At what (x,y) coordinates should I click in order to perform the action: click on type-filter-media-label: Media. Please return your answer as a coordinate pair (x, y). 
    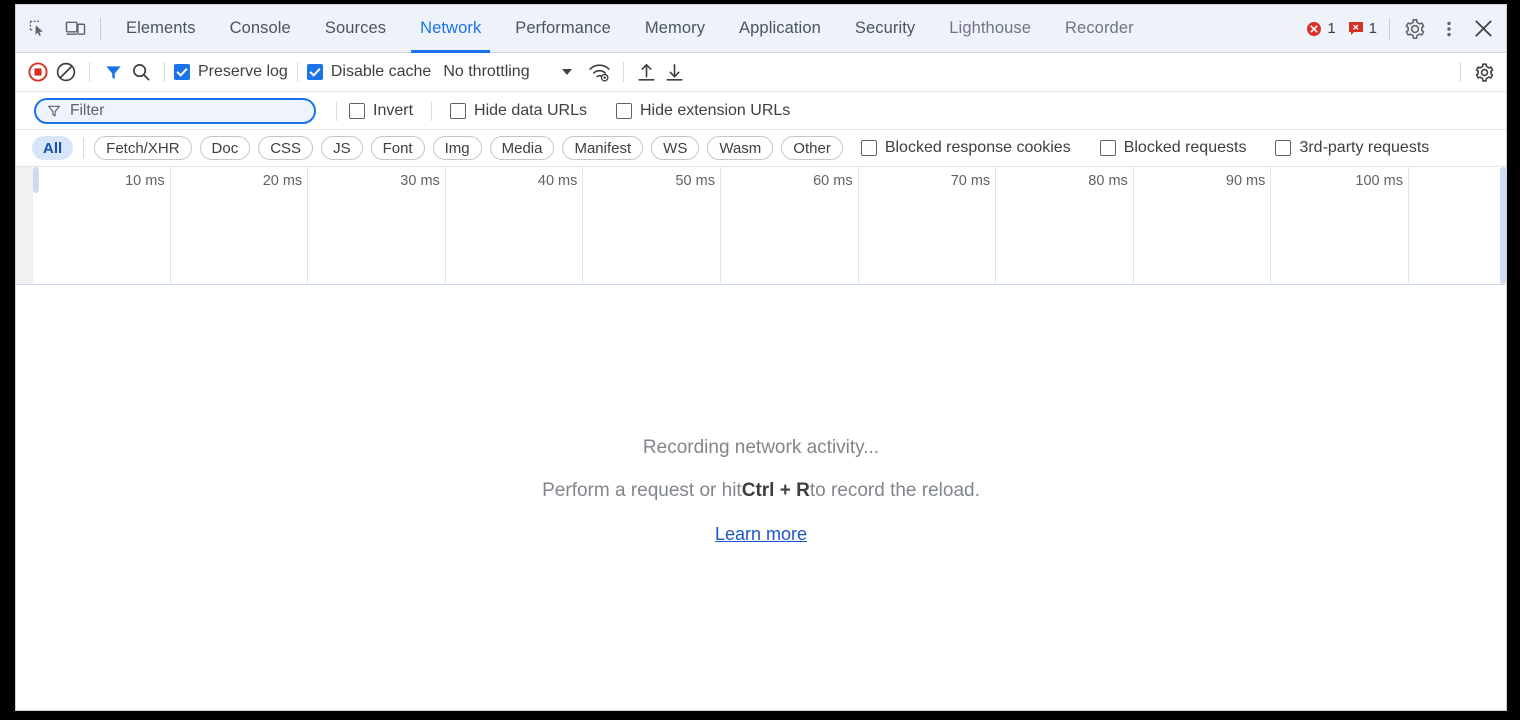
    Looking at the image, I should click on (522, 148).